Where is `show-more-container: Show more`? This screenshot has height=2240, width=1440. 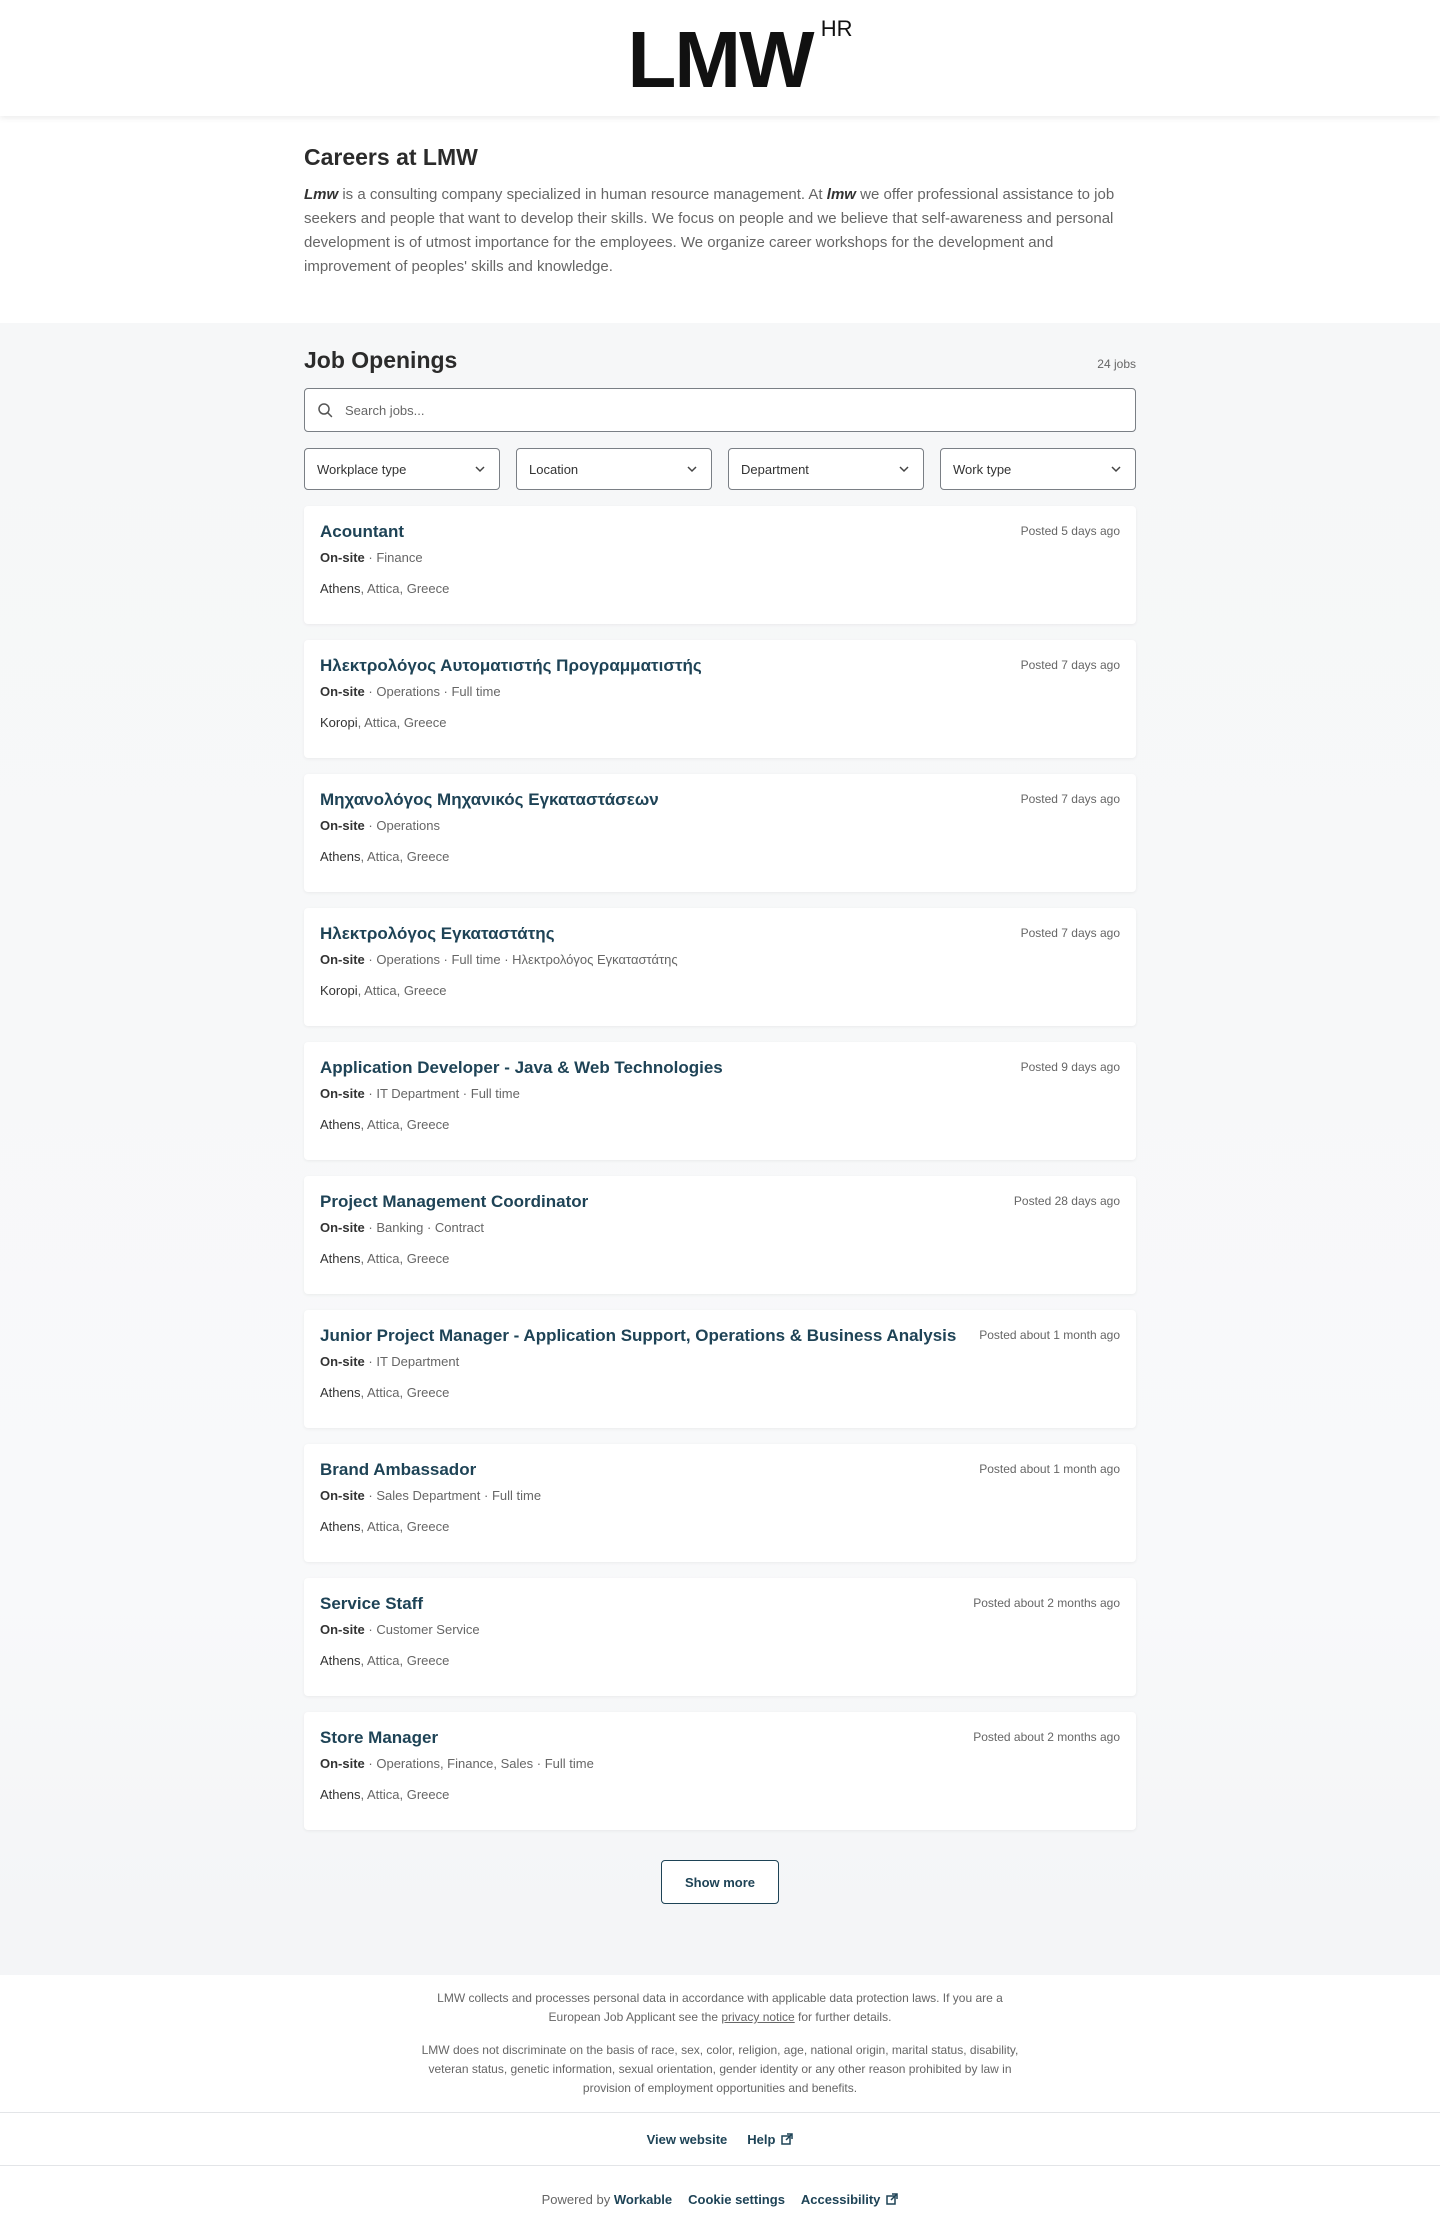
show-more-container: Show more is located at coordinates (720, 1875).